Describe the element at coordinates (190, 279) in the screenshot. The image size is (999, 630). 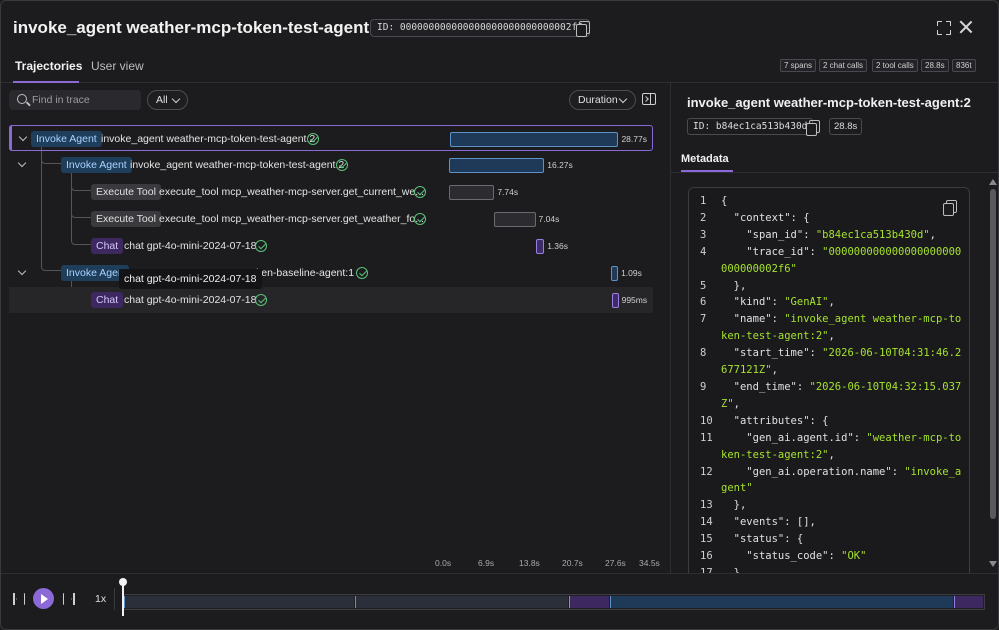
I see `span-tooltip: chat gpt-4o-mini-2024-07-18` at that location.